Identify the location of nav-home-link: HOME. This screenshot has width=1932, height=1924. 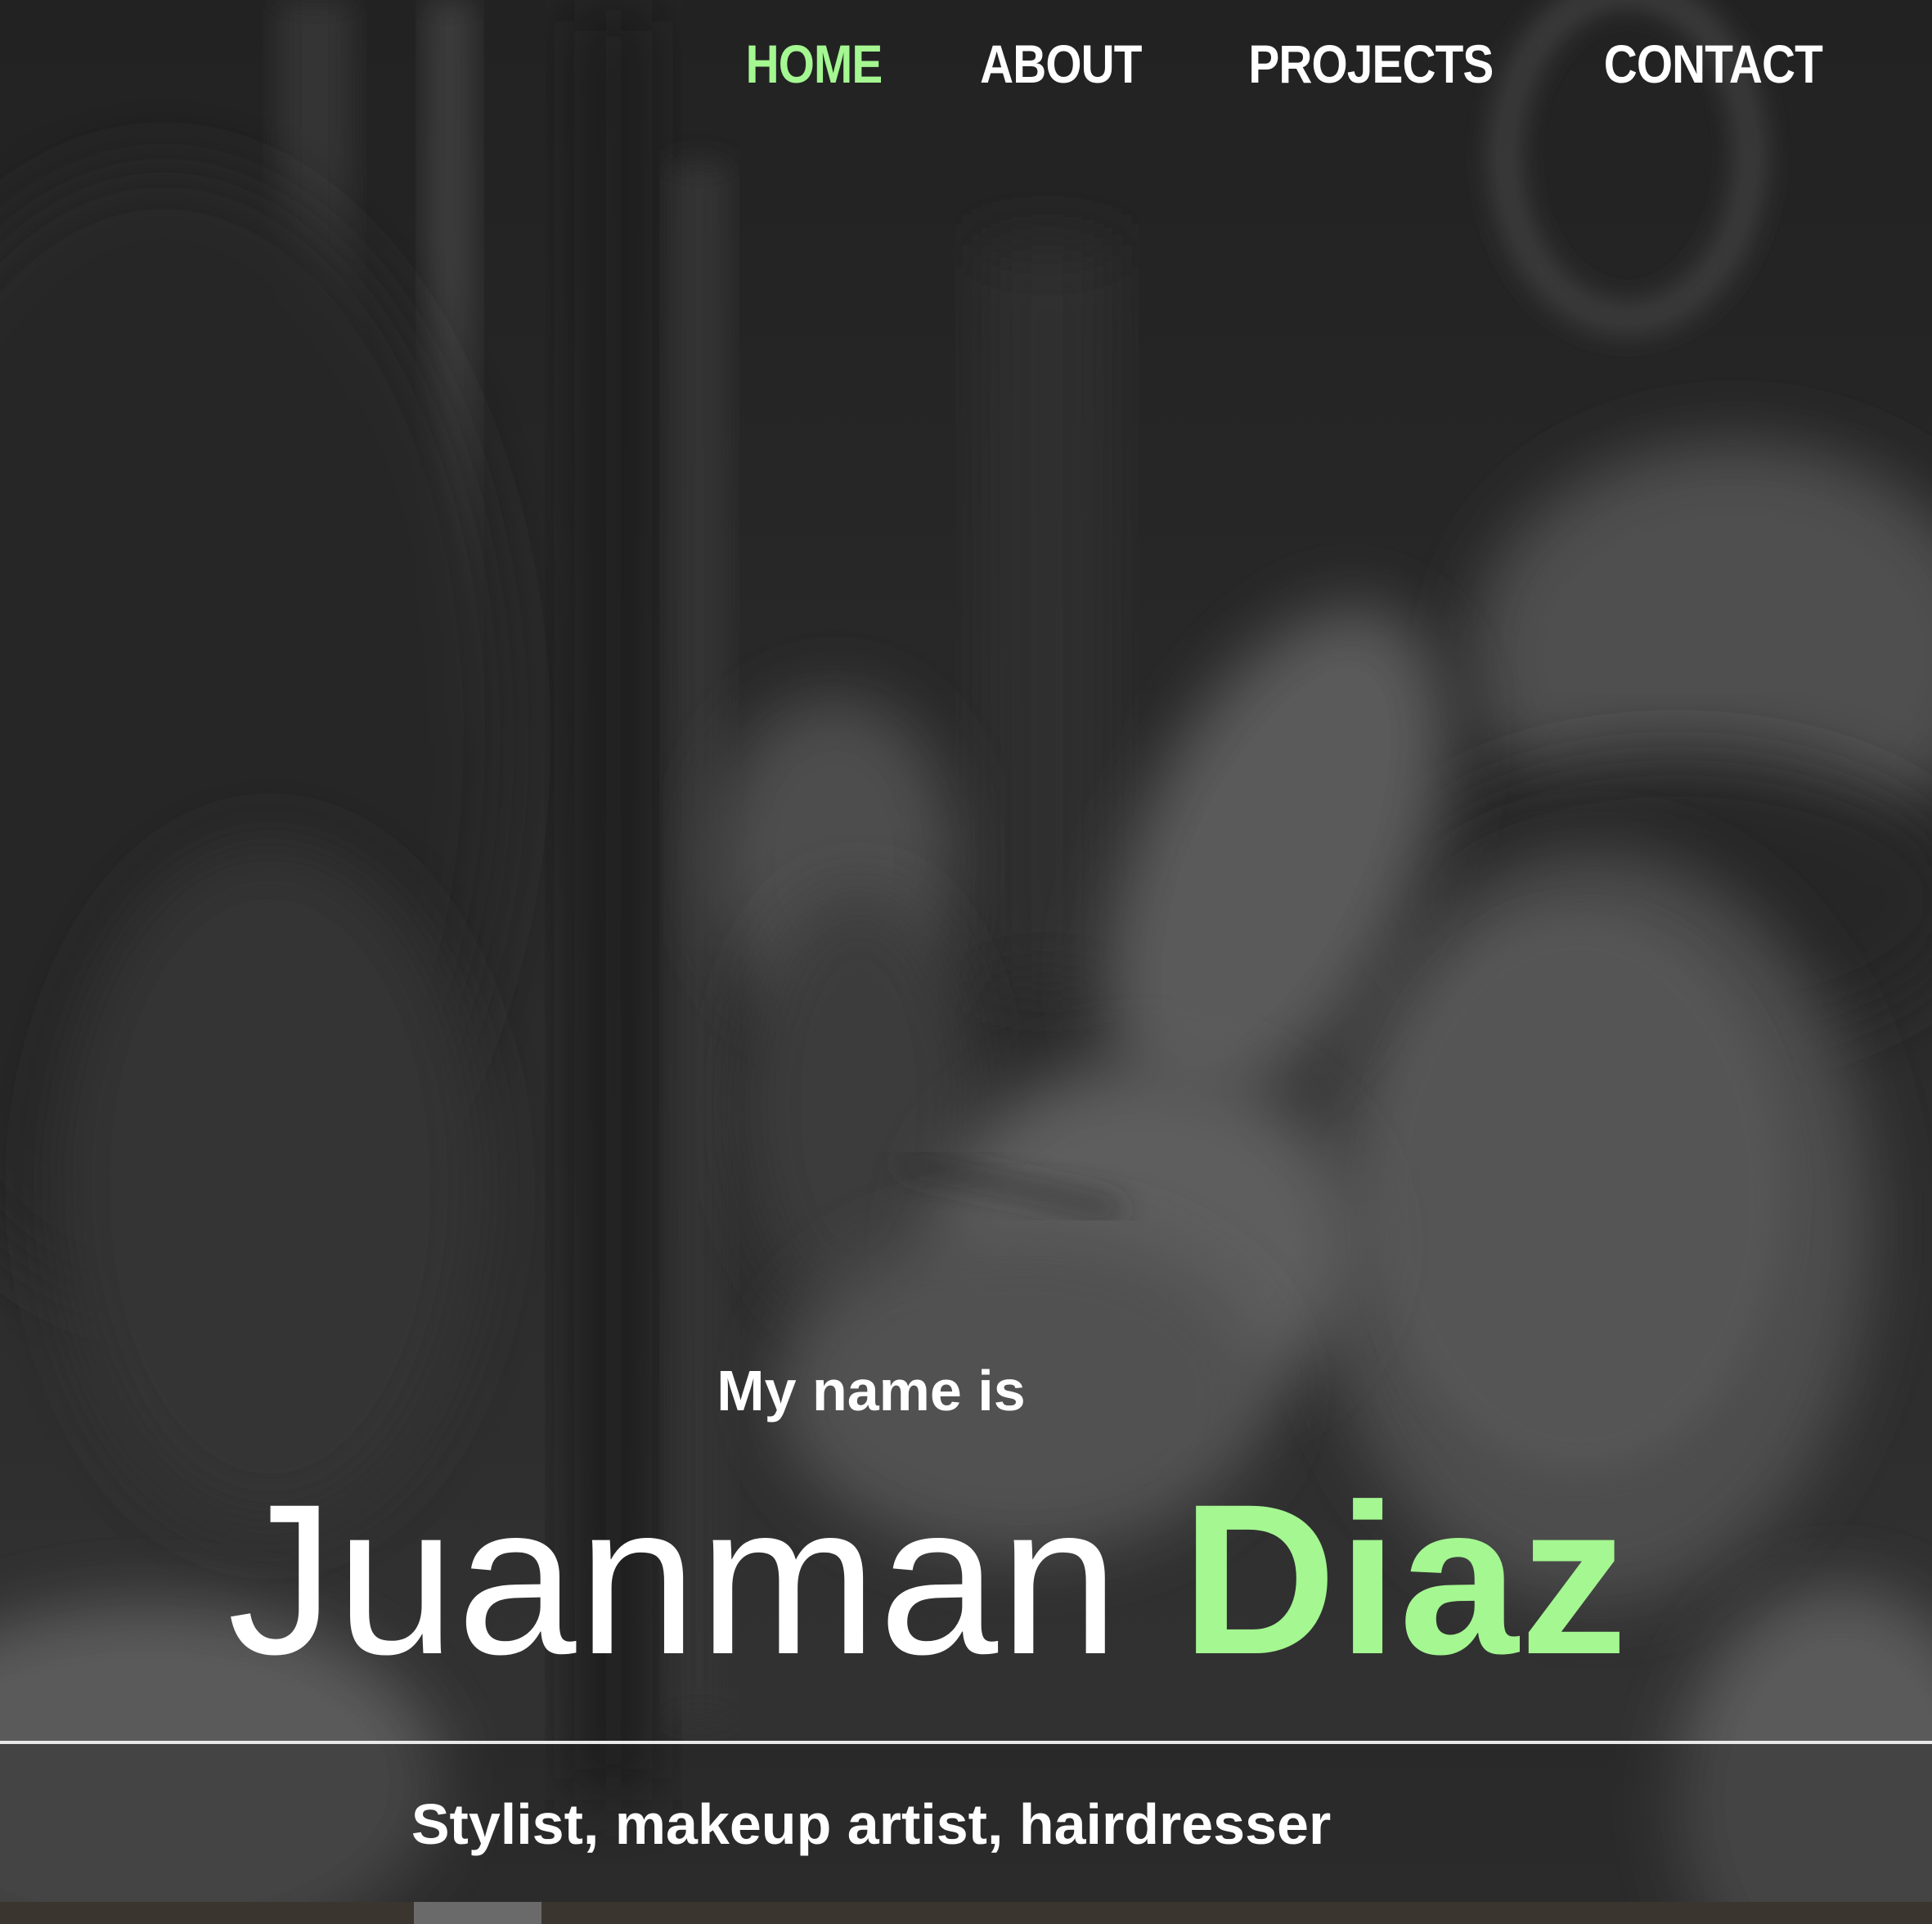
(814, 64).